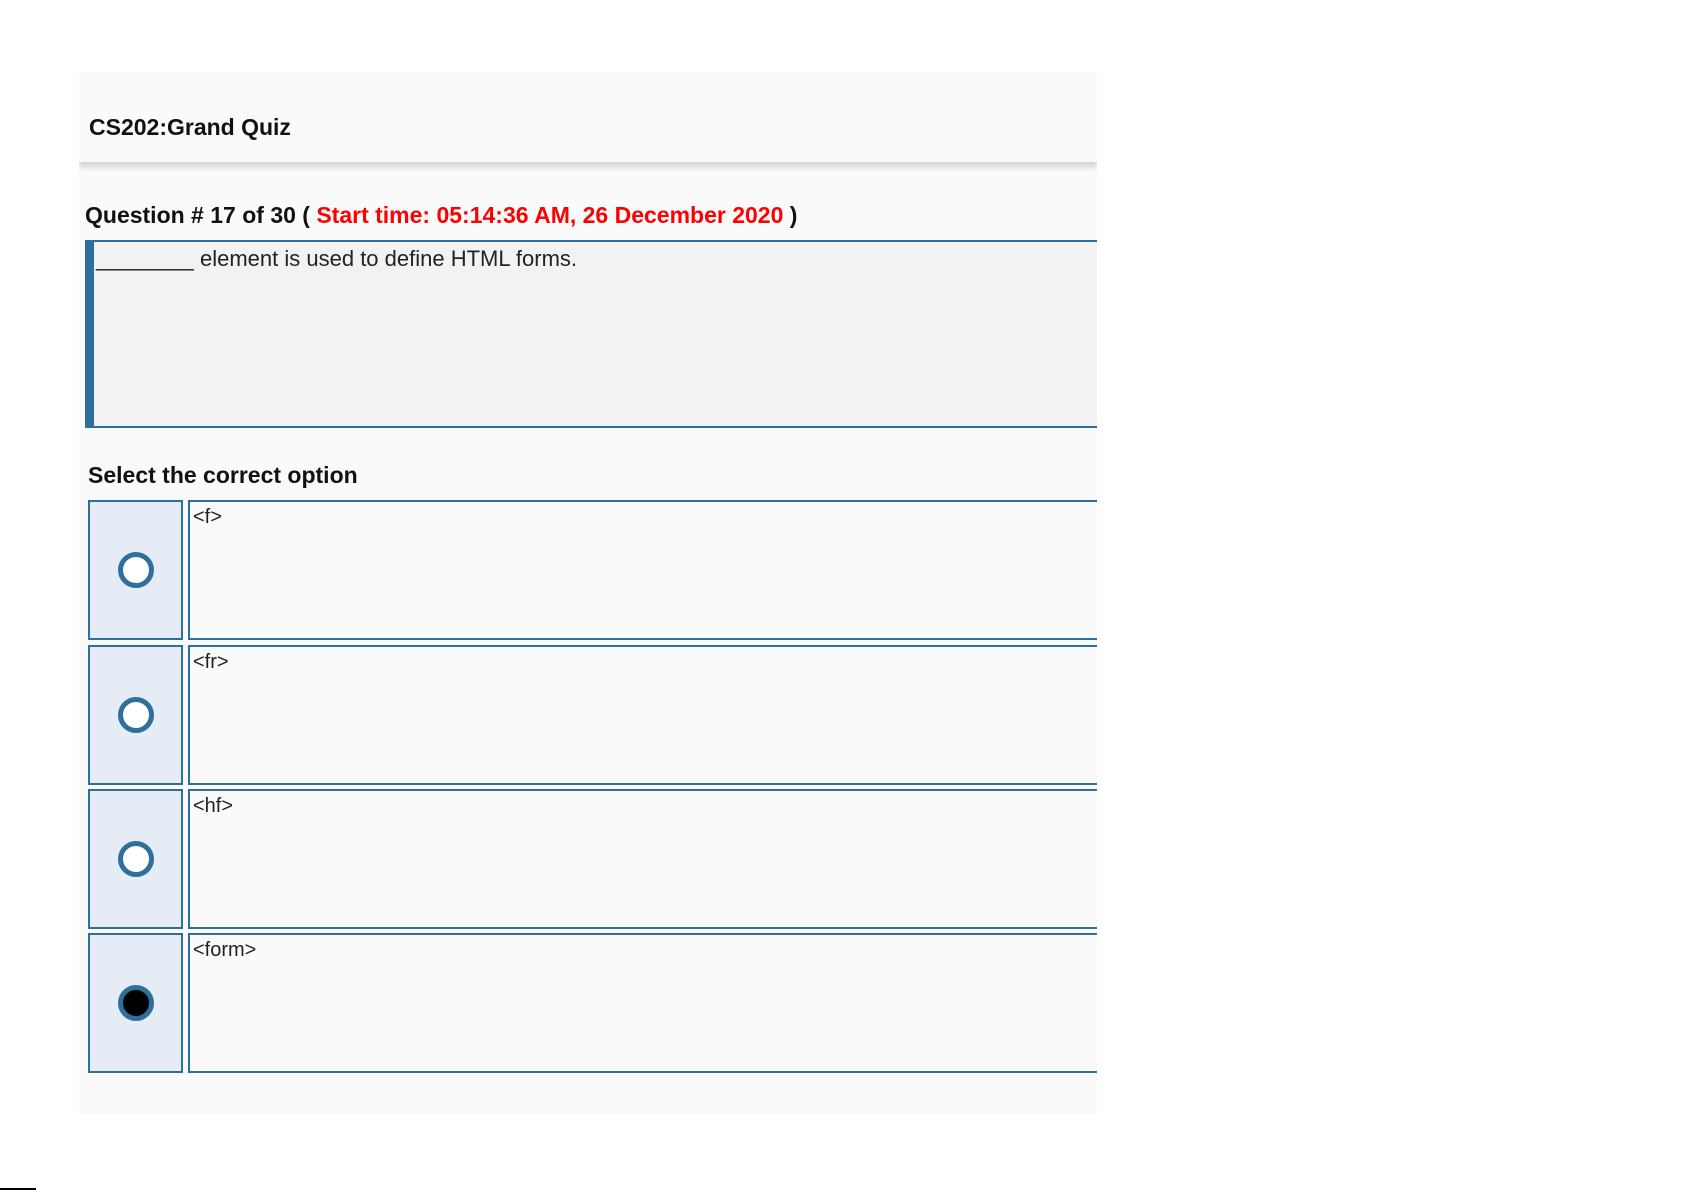  What do you see at coordinates (213, 806) in the screenshot?
I see `option-label: <hf>` at bounding box center [213, 806].